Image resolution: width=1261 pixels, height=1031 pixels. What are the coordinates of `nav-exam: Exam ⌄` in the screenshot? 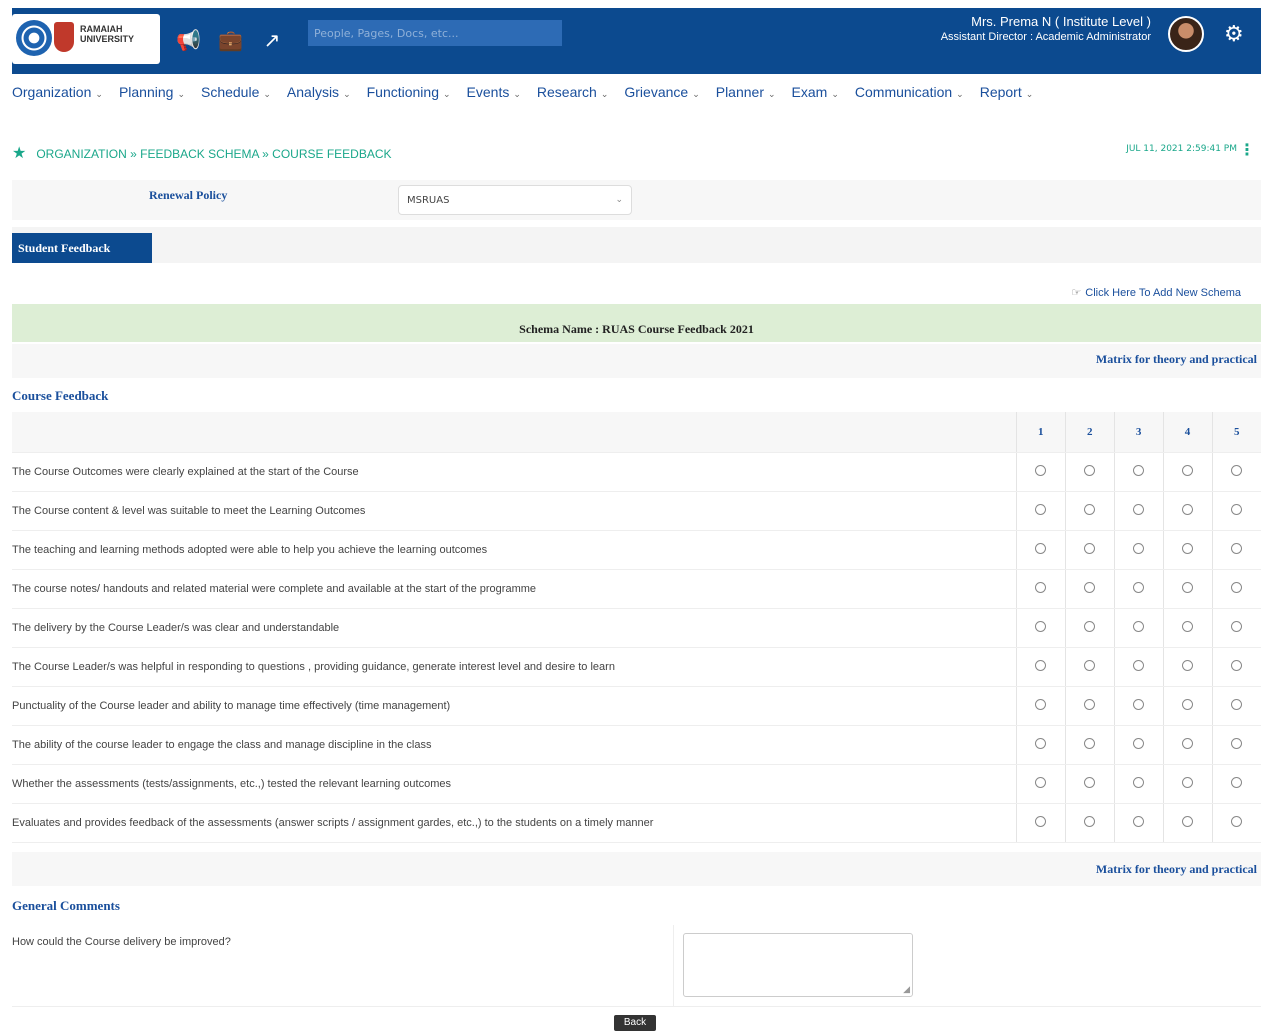 It's located at (815, 97).